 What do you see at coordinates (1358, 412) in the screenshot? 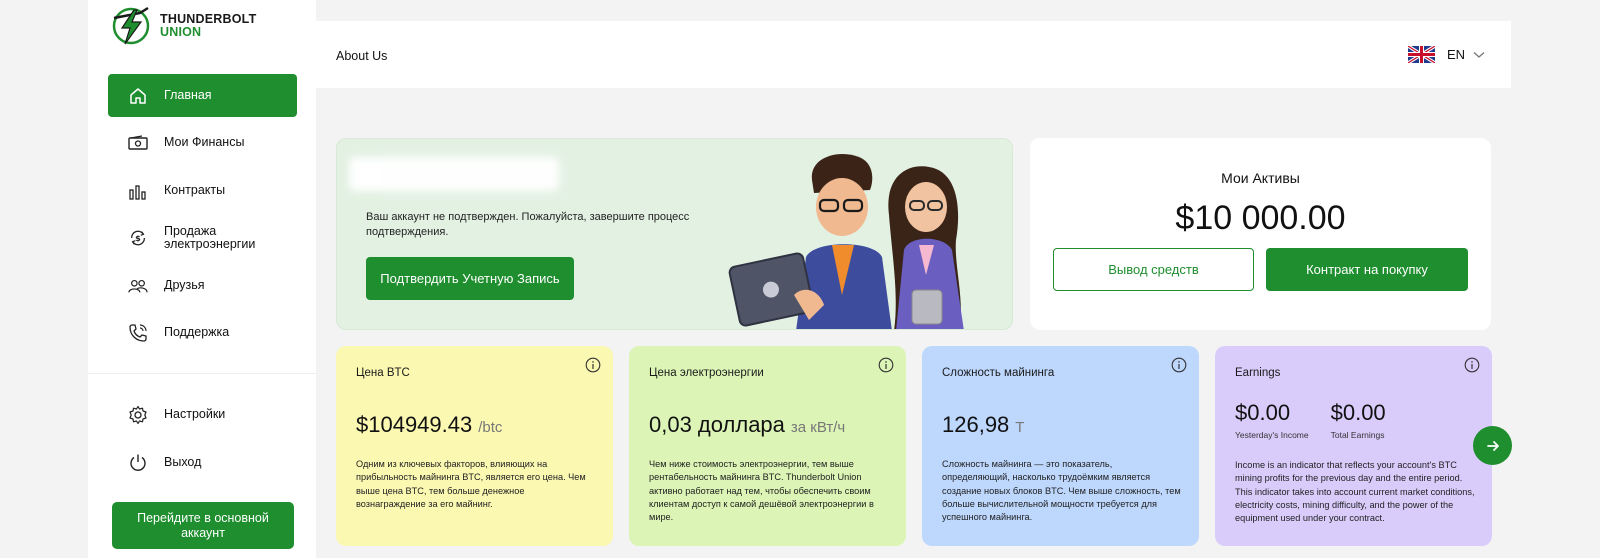
I see `total-earnings-value: $0.00` at bounding box center [1358, 412].